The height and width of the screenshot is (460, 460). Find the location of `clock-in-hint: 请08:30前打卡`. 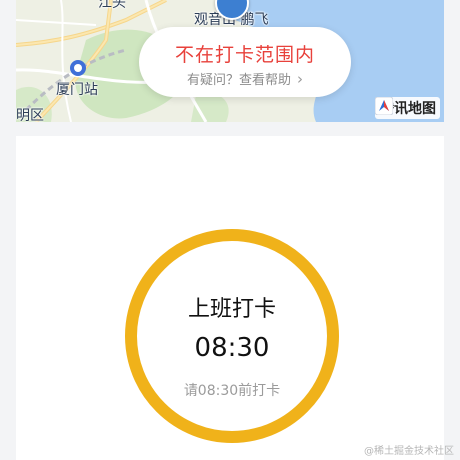

clock-in-hint: 请08:30前打卡 is located at coordinates (232, 391).